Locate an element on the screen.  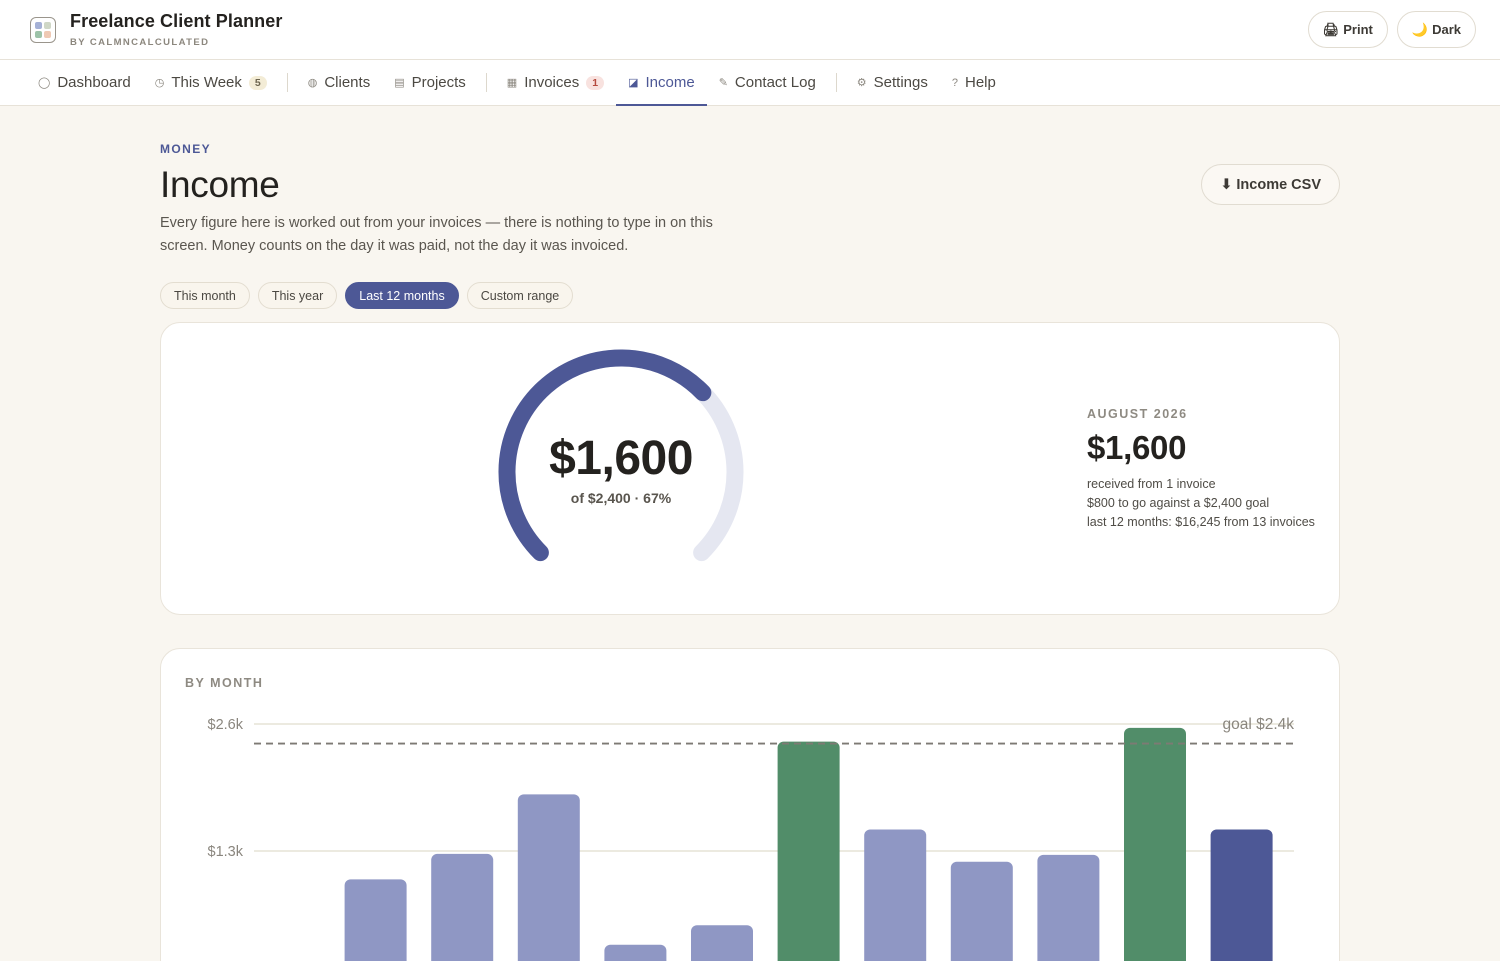
dark-mode-button: 🌙 Dark is located at coordinates (1436, 29).